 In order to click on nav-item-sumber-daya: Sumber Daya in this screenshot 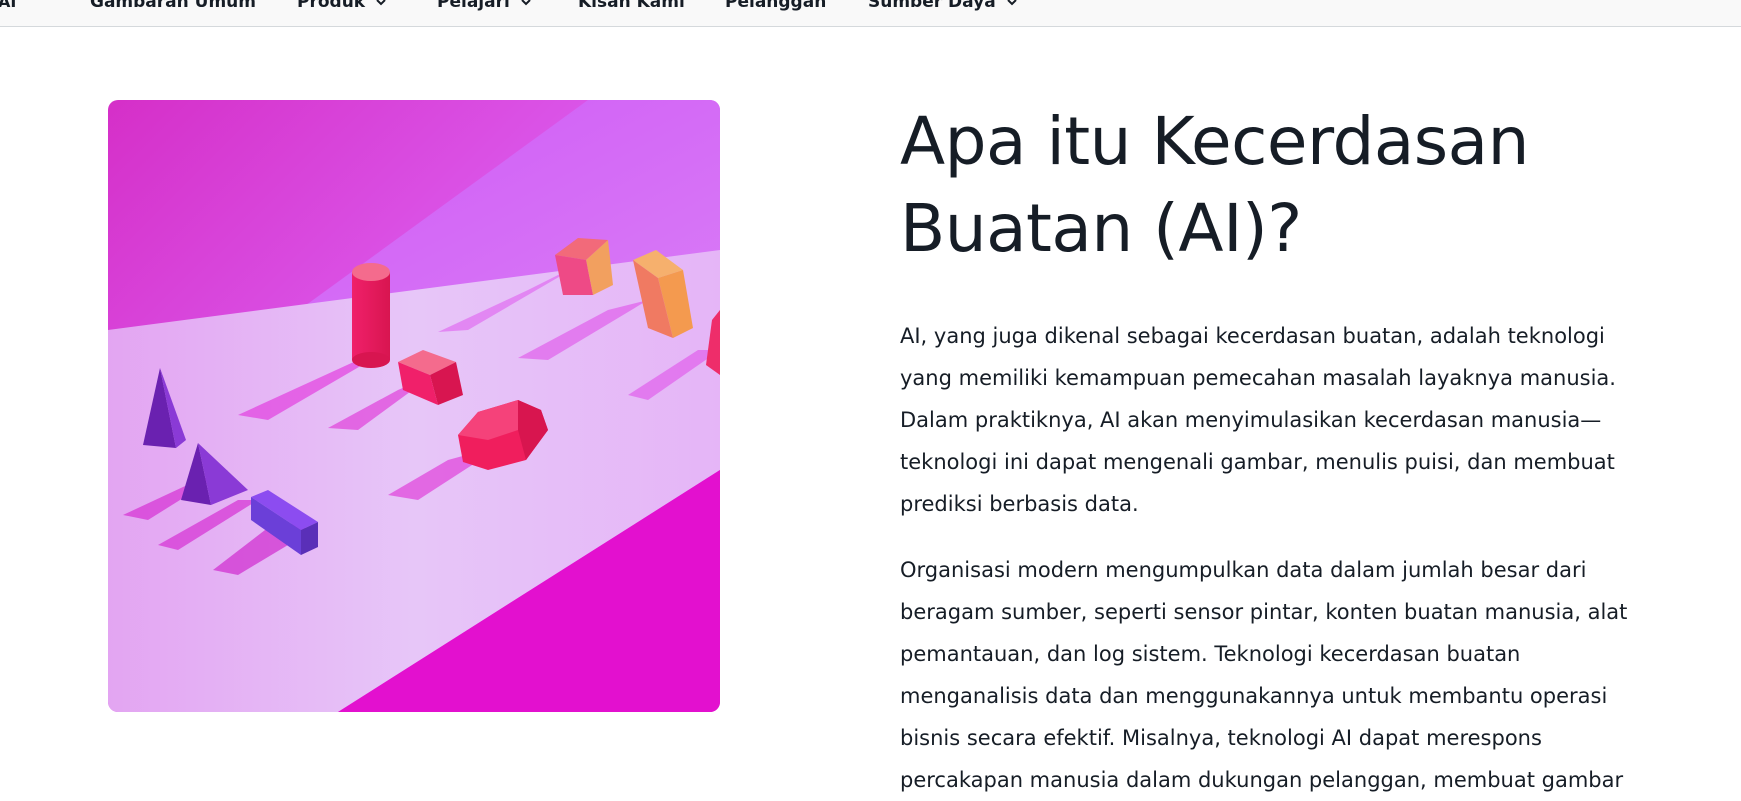, I will do `click(943, 6)`.